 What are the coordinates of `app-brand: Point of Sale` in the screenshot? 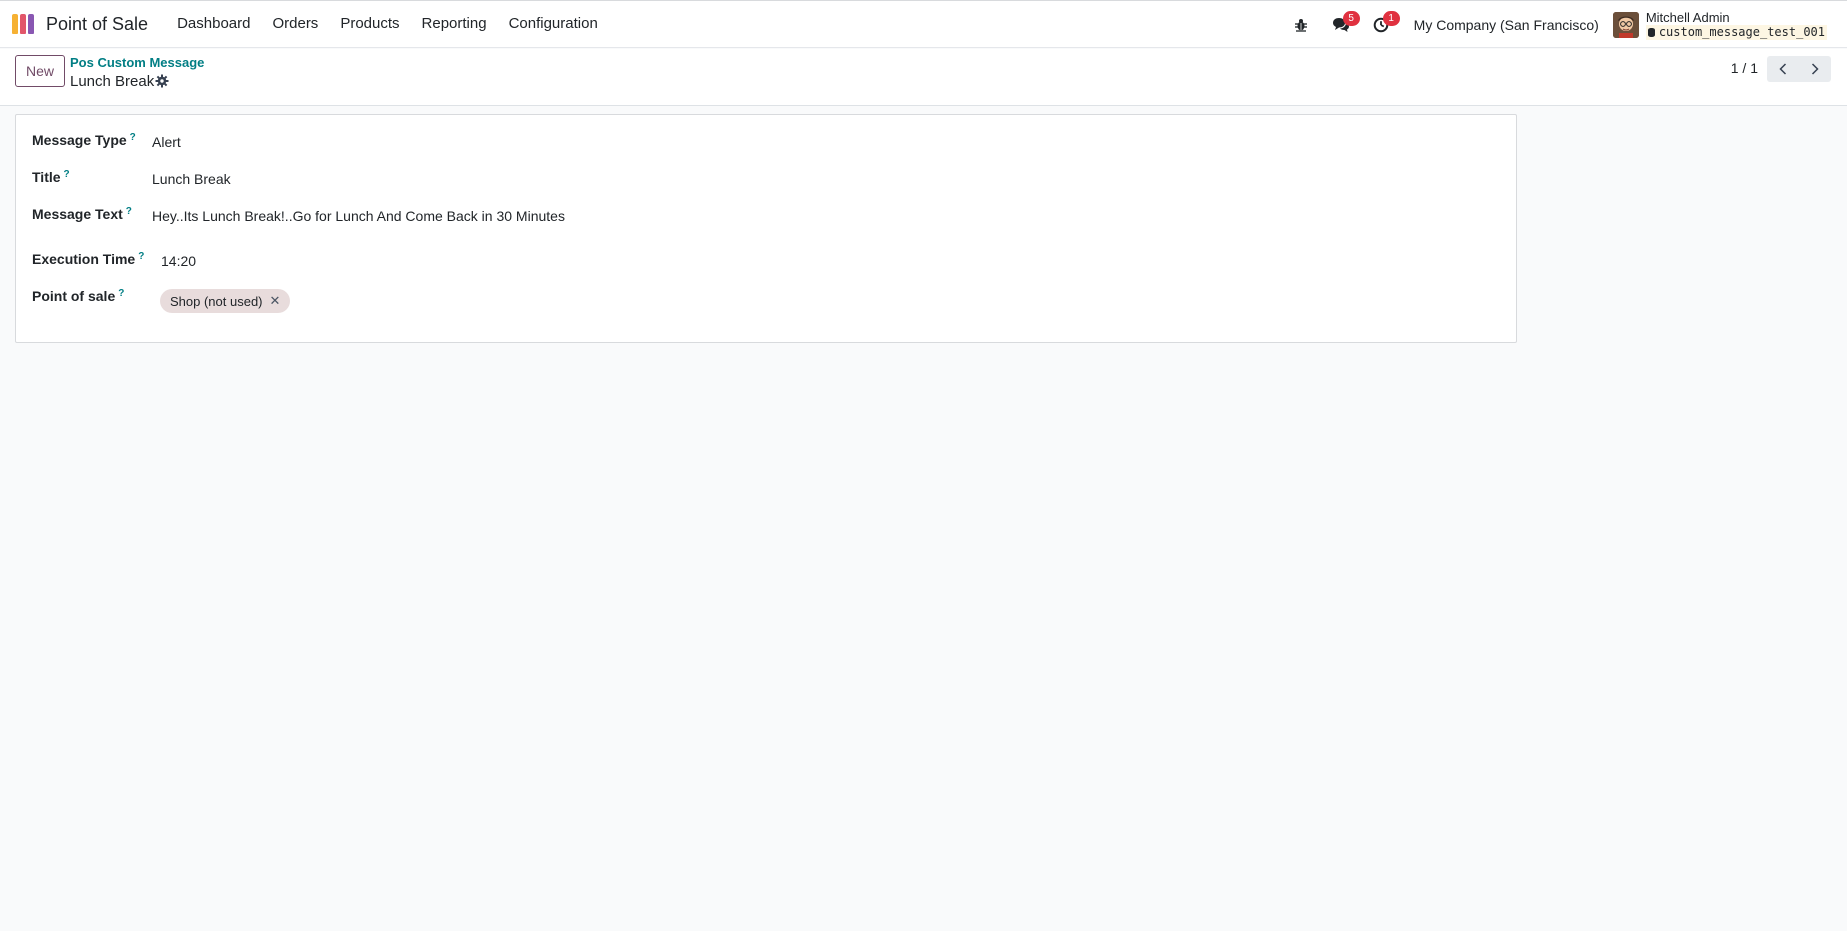 It's located at (83, 24).